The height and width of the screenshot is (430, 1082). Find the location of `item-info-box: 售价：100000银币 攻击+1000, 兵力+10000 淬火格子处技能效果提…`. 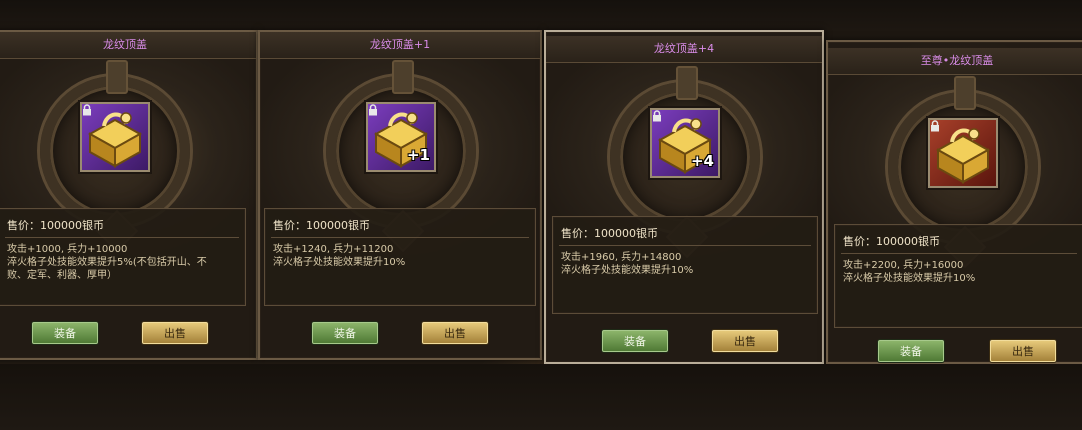

item-info-box: 售价：100000银币 攻击+1000, 兵力+10000 淬火格子处技能效果提… is located at coordinates (123, 257).